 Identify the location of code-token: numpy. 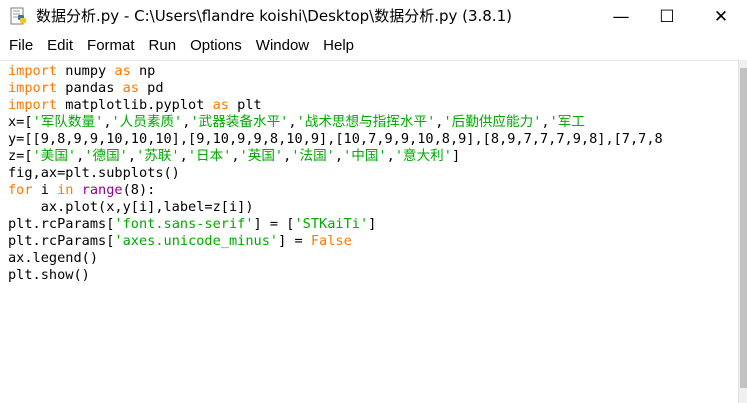
(86, 71).